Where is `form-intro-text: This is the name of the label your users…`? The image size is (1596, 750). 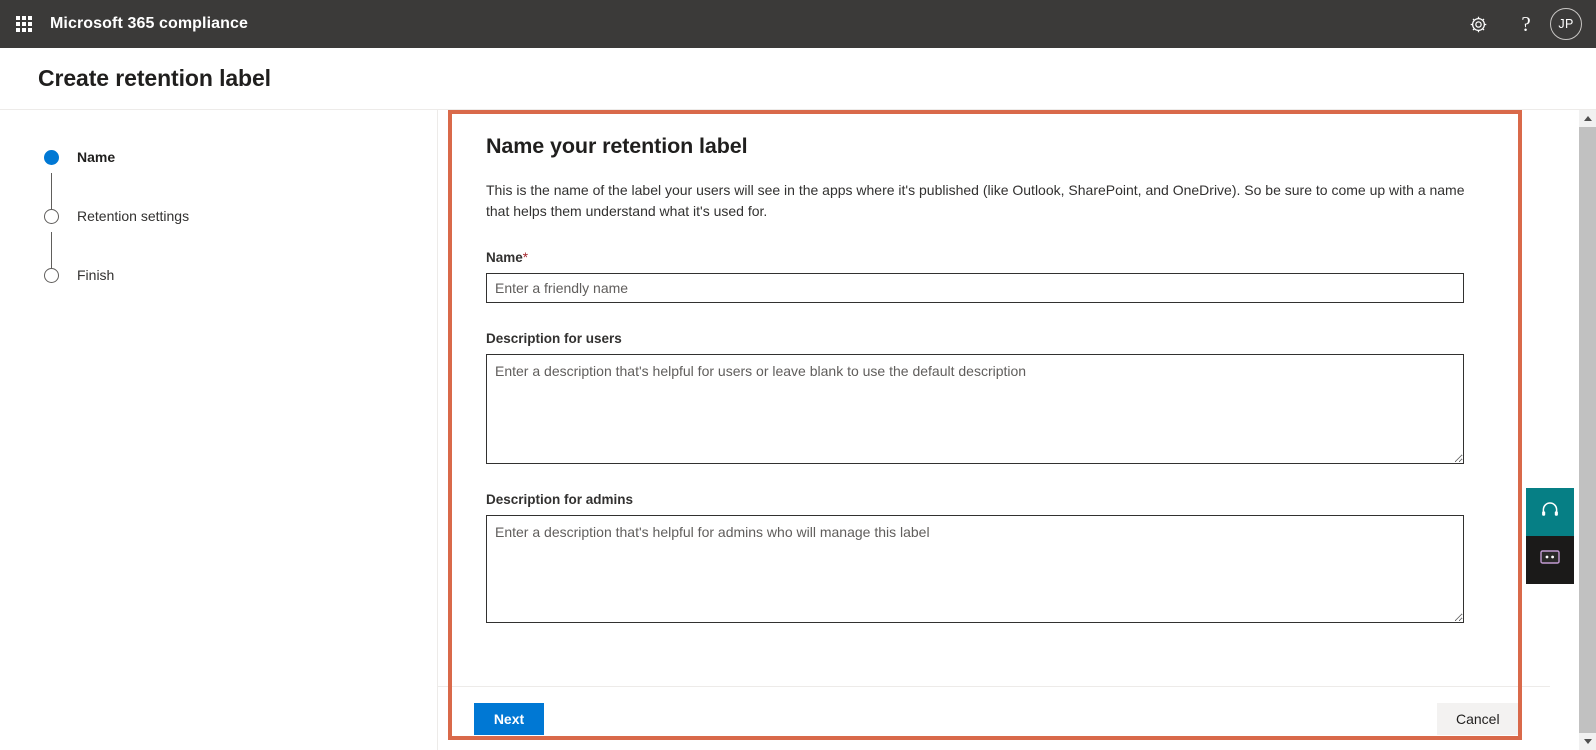 form-intro-text: This is the name of the label your users… is located at coordinates (975, 200).